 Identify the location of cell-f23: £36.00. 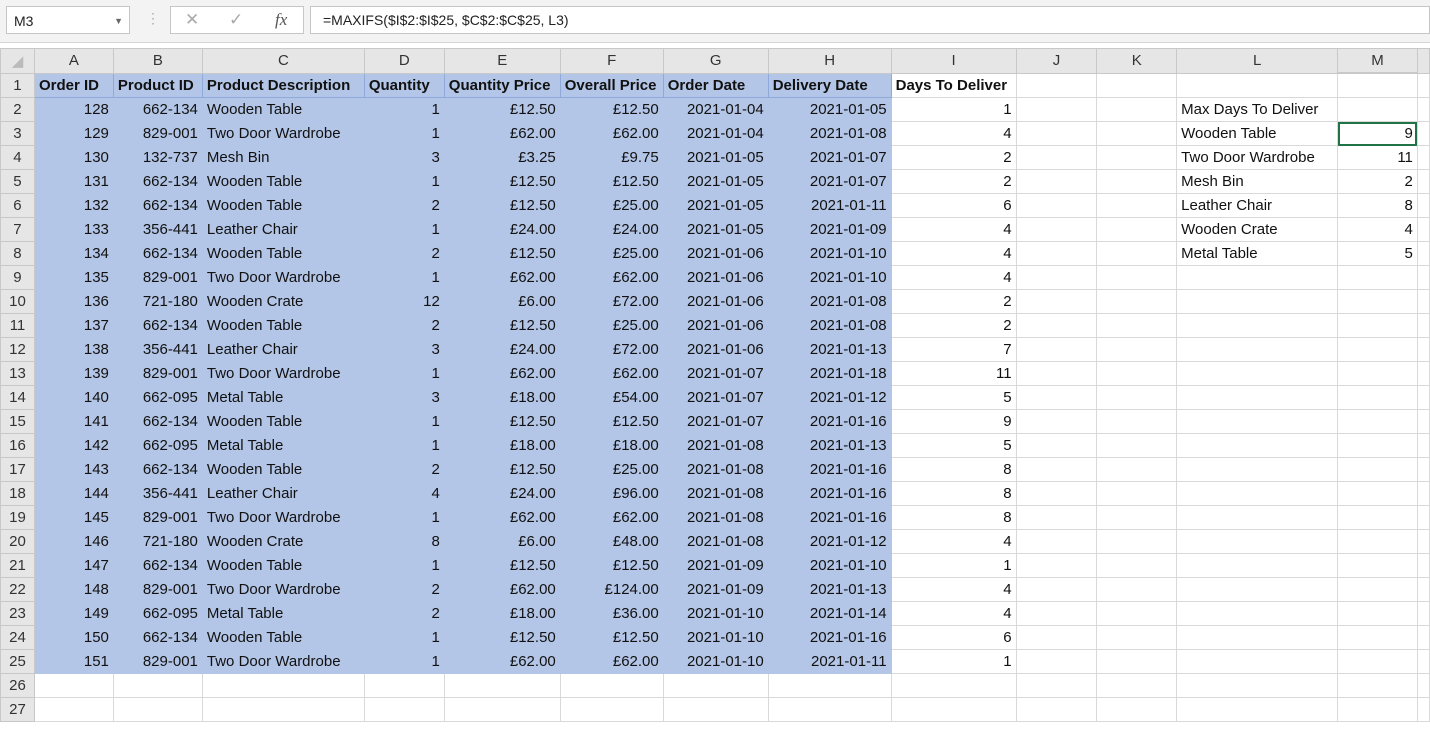
(611, 613).